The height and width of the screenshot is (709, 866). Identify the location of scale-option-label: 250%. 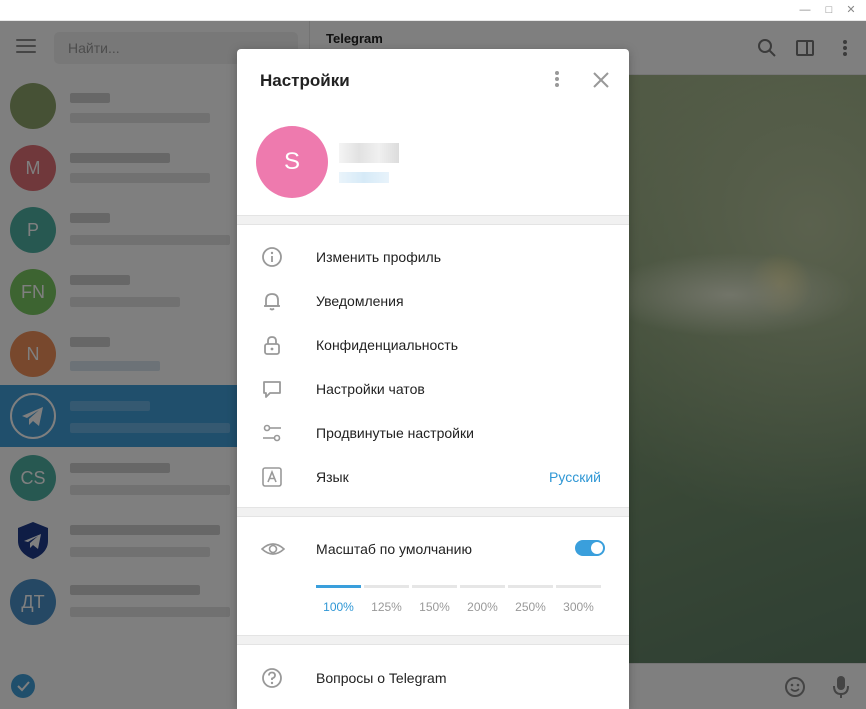
(530, 607).